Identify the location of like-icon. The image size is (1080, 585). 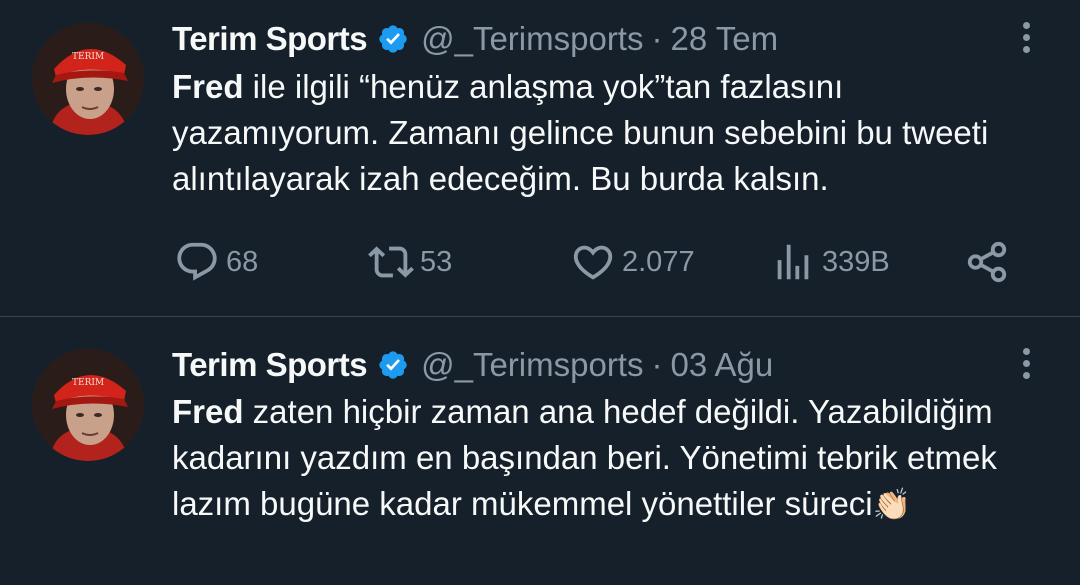
(593, 262).